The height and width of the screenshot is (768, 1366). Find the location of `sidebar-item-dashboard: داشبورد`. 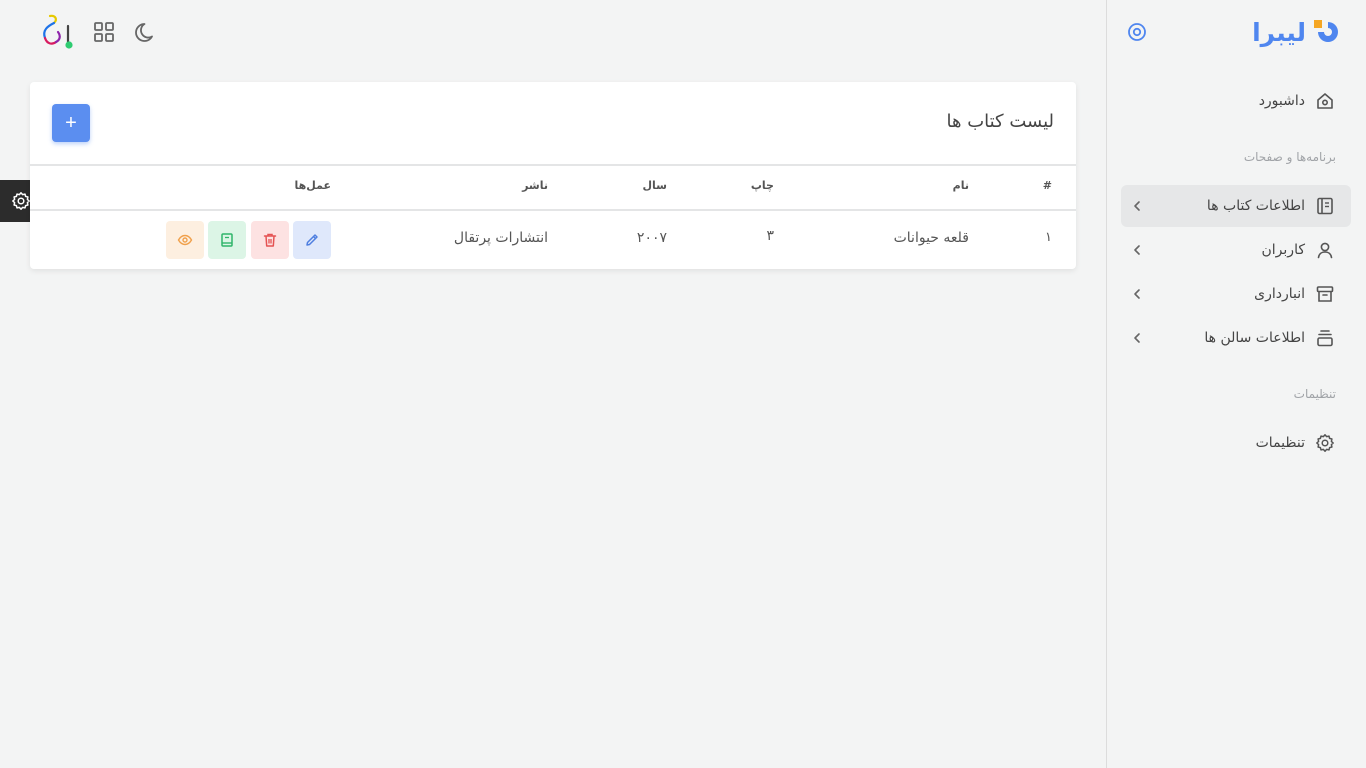

sidebar-item-dashboard: داشبورد is located at coordinates (1236, 101).